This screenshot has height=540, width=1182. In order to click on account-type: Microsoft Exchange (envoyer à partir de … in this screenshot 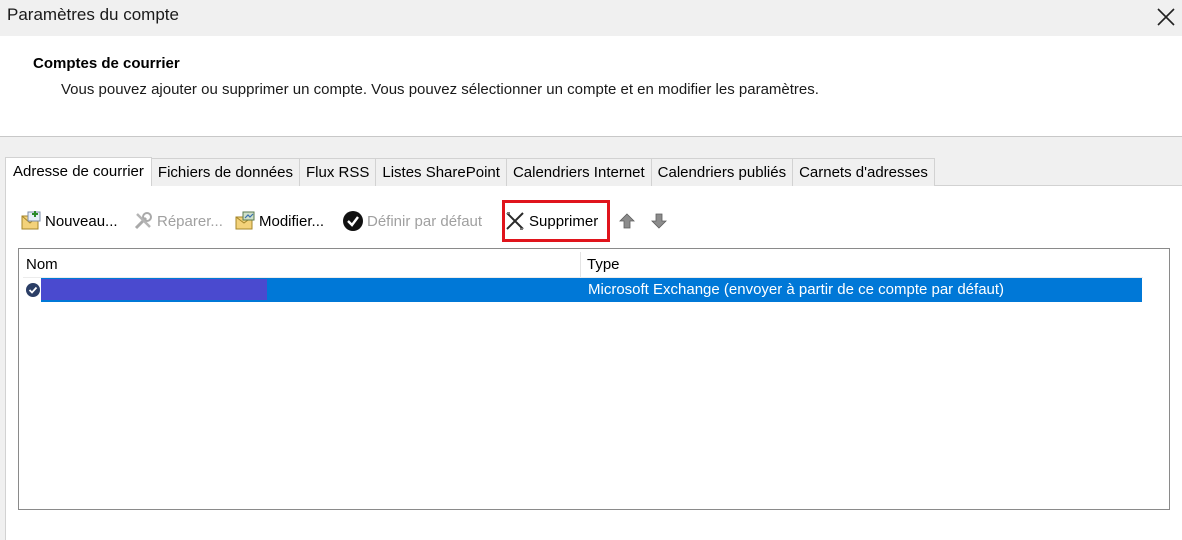, I will do `click(796, 289)`.